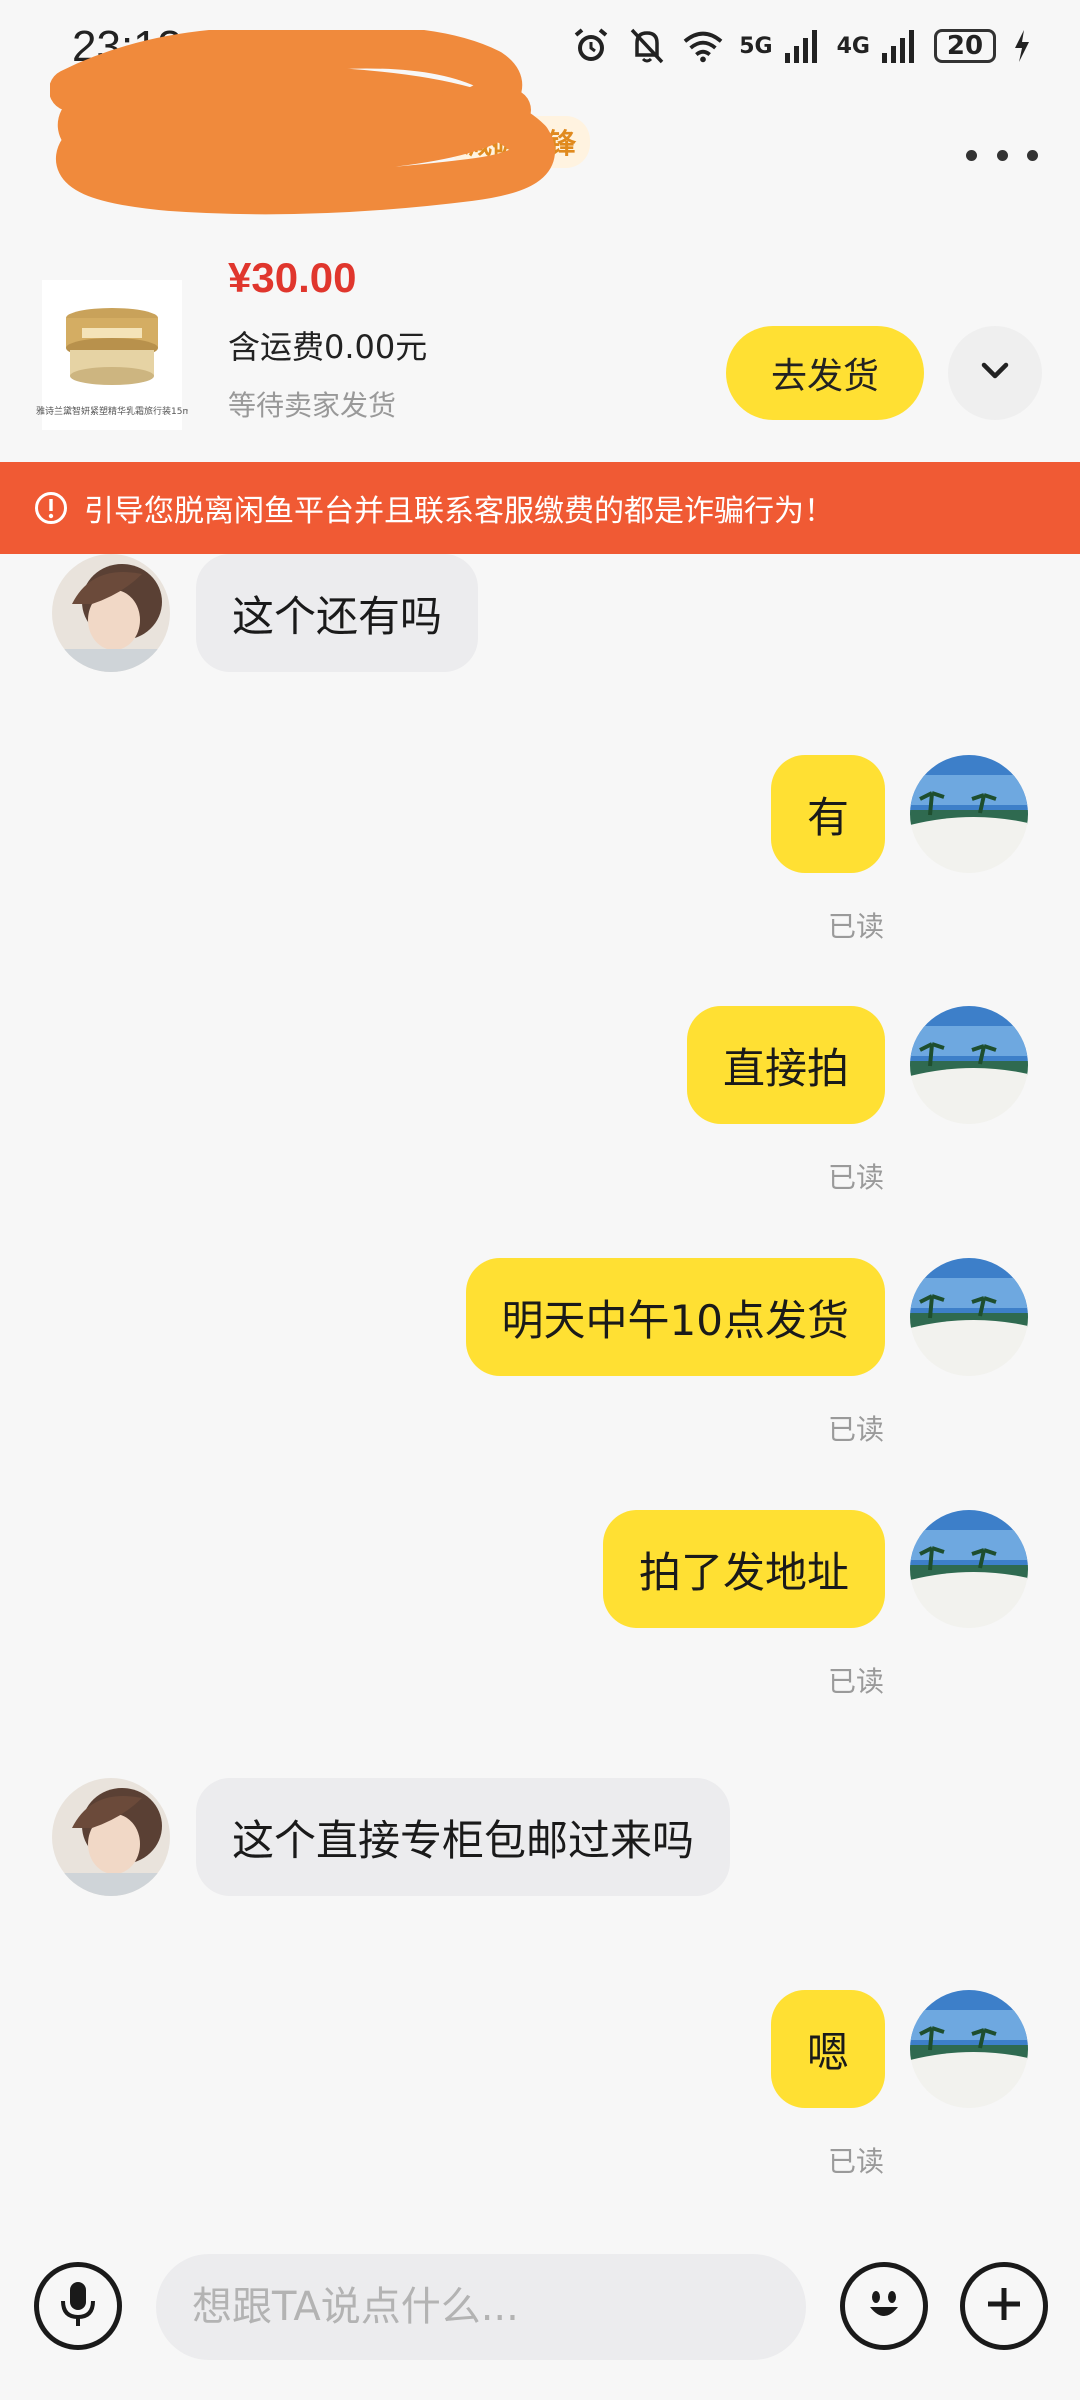  What do you see at coordinates (853, 46) in the screenshot?
I see `network-4g-label: 4G` at bounding box center [853, 46].